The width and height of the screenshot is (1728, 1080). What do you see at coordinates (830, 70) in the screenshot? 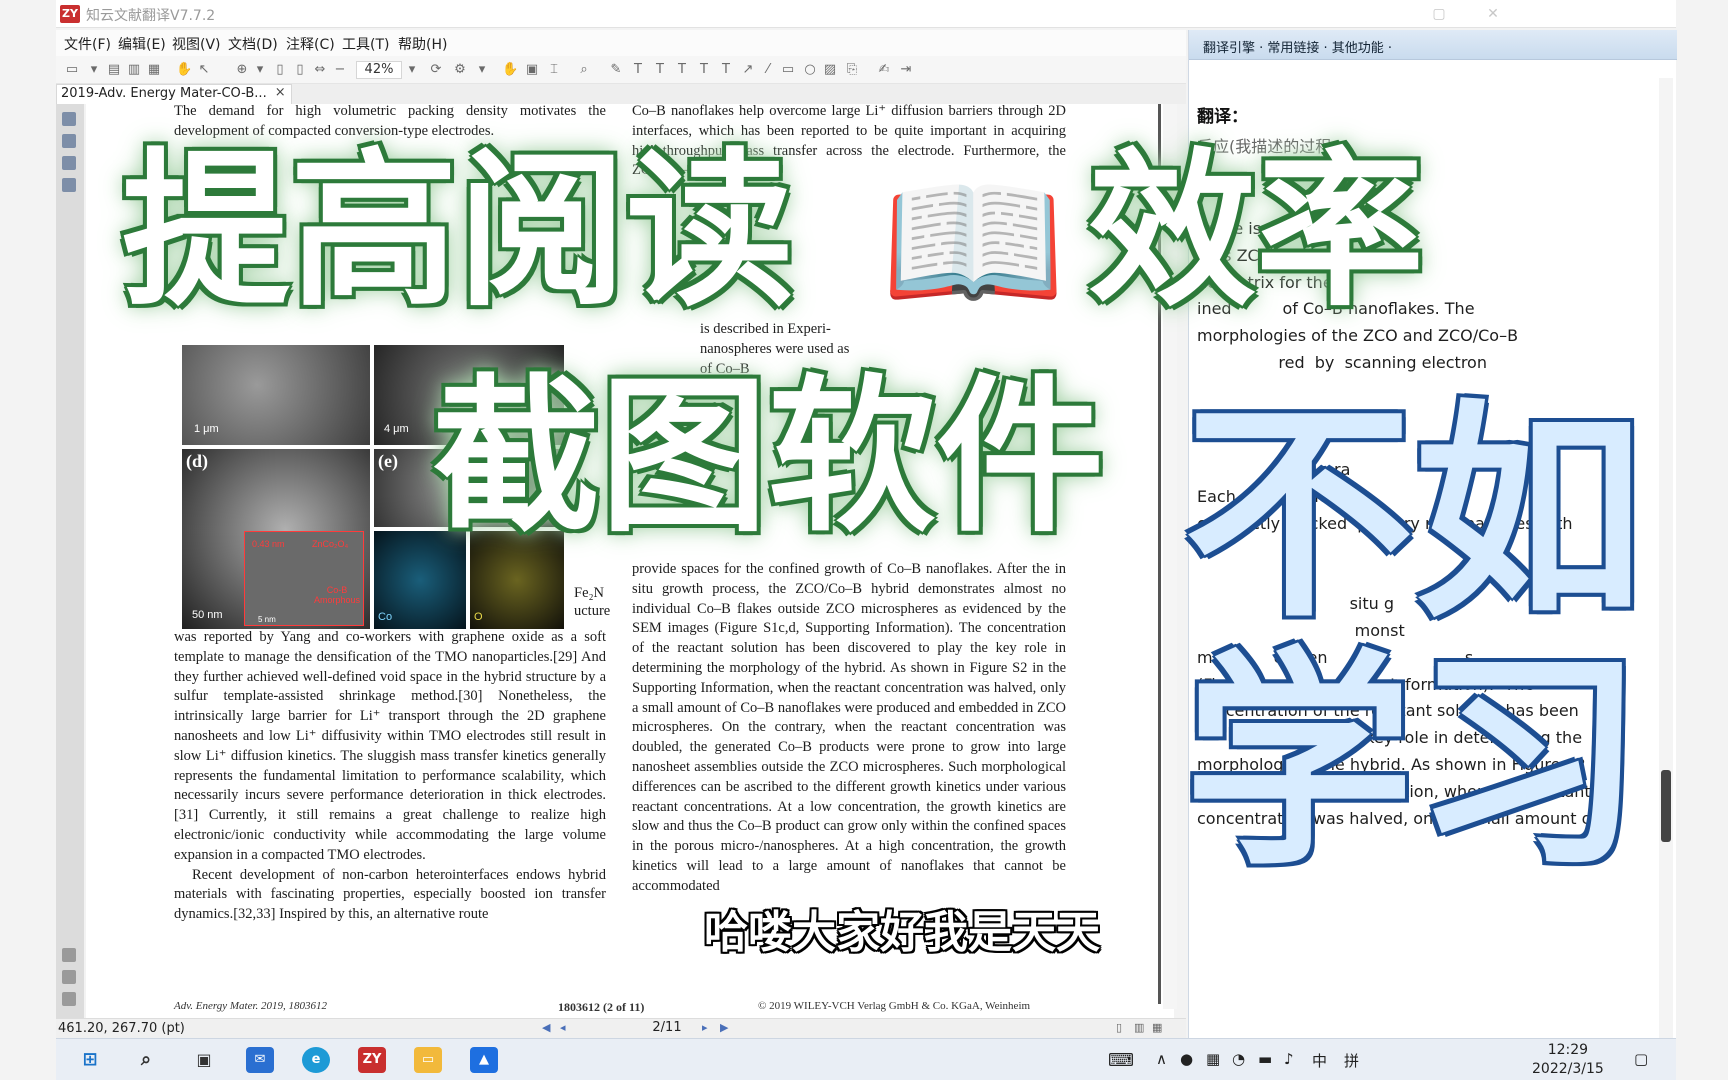
I see `stamp-icon: ▨` at bounding box center [830, 70].